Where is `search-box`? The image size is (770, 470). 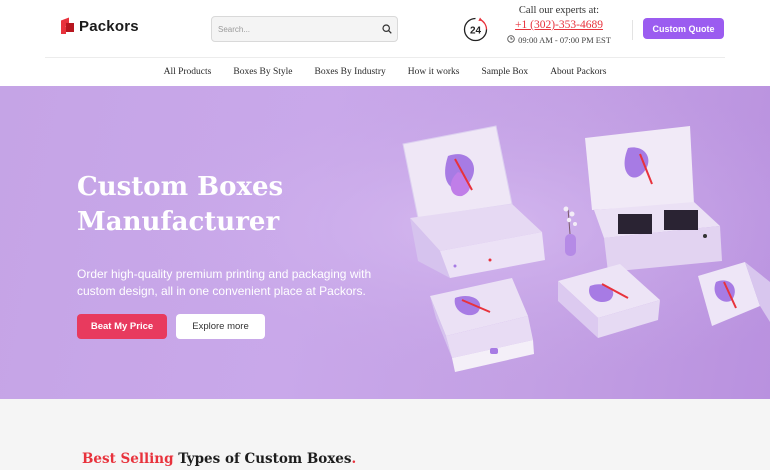
search-box is located at coordinates (304, 29).